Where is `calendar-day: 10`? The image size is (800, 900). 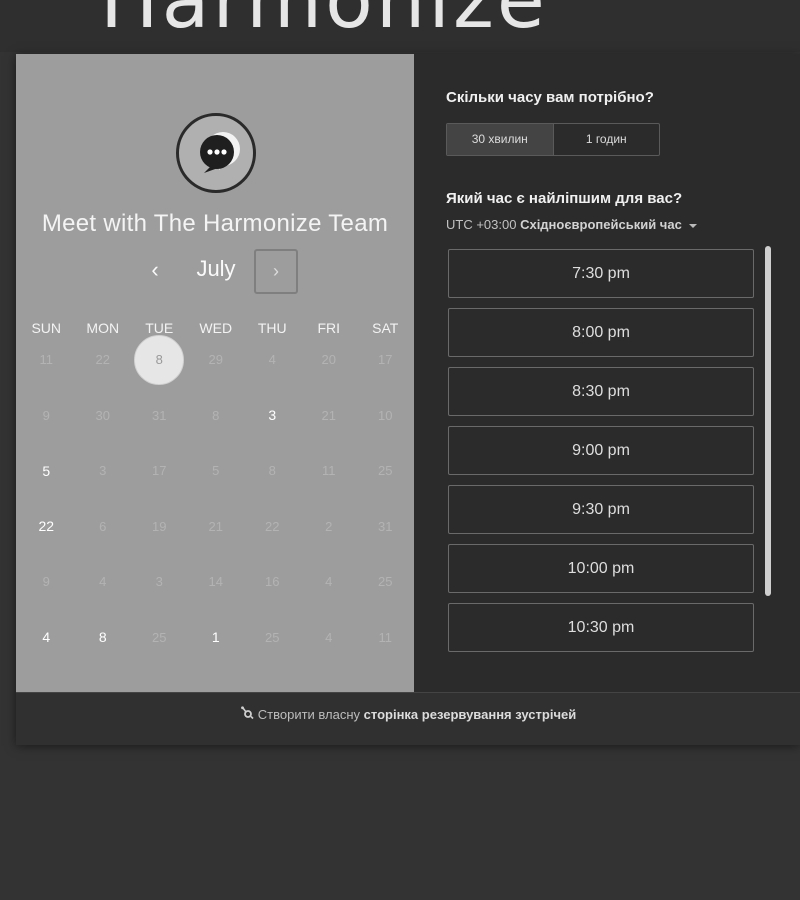
calendar-day: 10 is located at coordinates (385, 416).